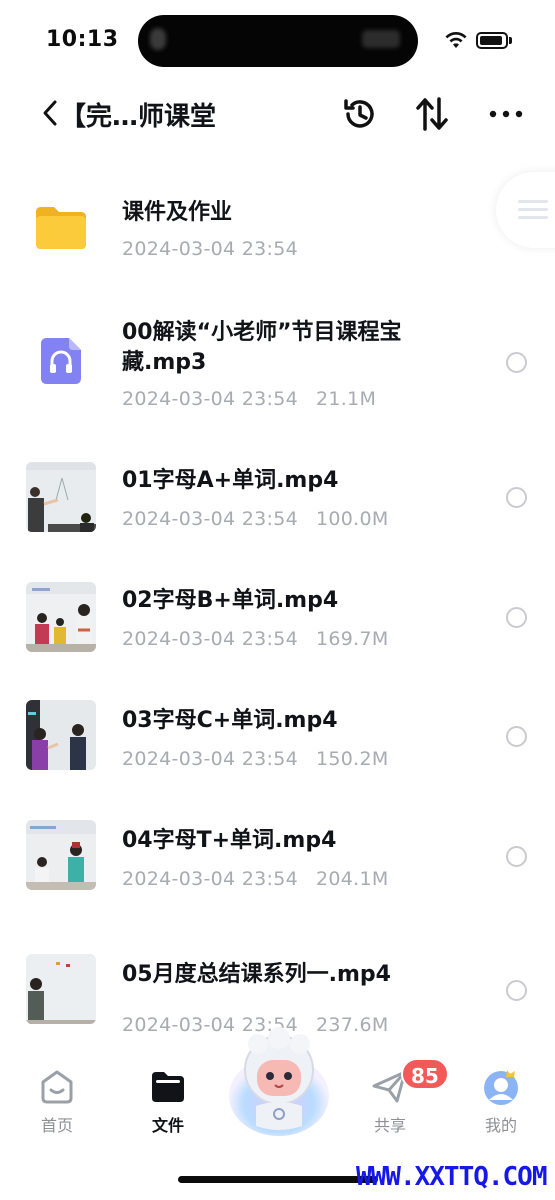 This screenshot has height=1200, width=555. Describe the element at coordinates (346, 399) in the screenshot. I see `file-size: 21.1M` at that location.